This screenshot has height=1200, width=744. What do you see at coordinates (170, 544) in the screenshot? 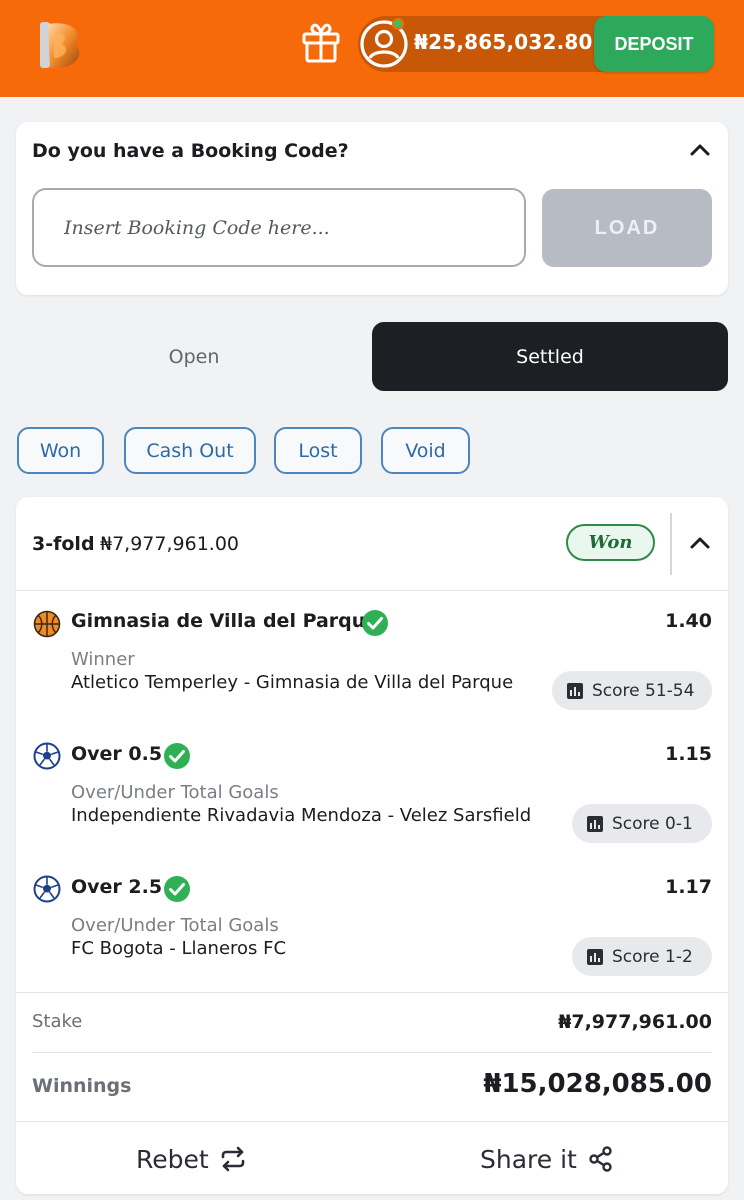
I see `bet-stake-header: ₦7,977,961.00` at bounding box center [170, 544].